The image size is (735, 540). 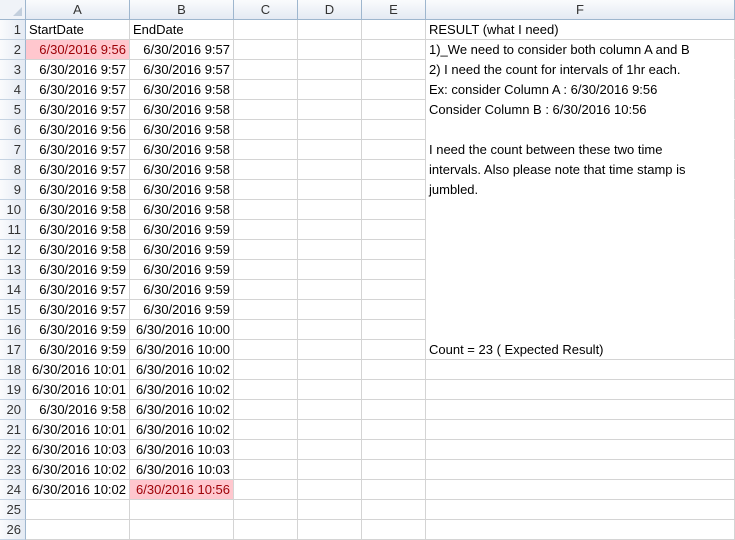 What do you see at coordinates (78, 230) in the screenshot?
I see `cell-a11: 6/30/2016 9:58` at bounding box center [78, 230].